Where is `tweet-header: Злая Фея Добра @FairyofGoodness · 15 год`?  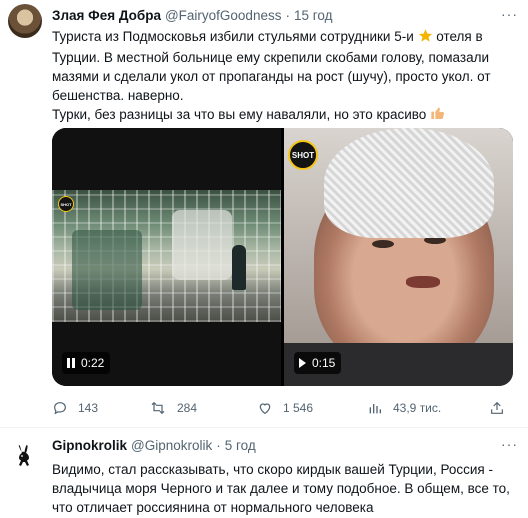 tweet-header: Злая Фея Добра @FairyofGoodness · 15 год is located at coordinates (192, 15).